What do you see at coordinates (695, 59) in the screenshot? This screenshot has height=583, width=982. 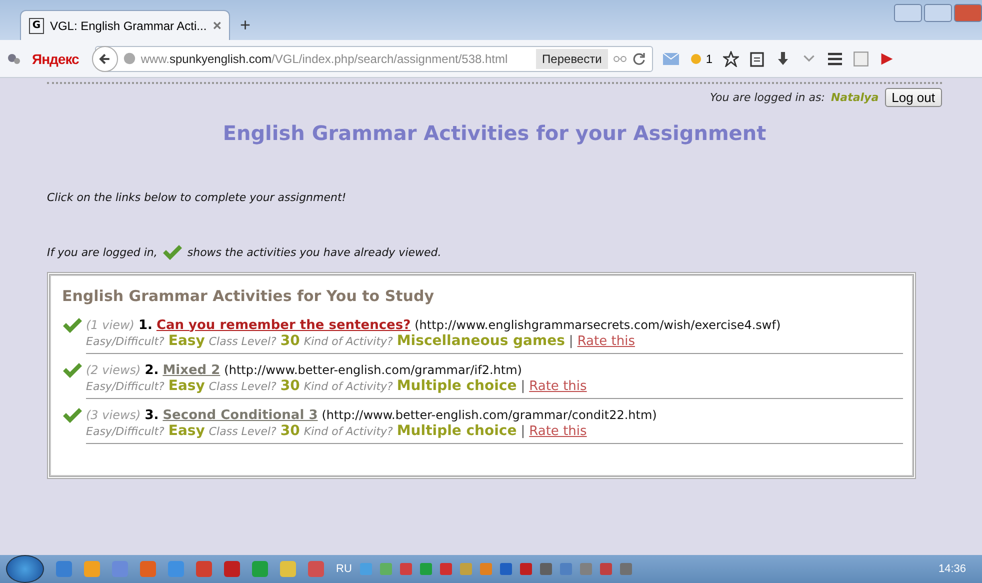 I see `sun-icon` at bounding box center [695, 59].